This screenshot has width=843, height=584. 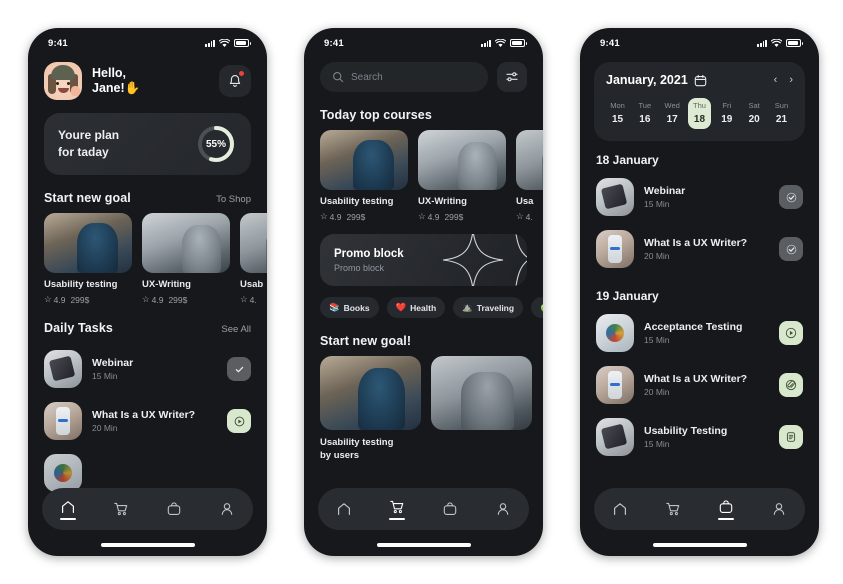 What do you see at coordinates (253, 259) in the screenshot?
I see `course-card: Usab ☆ 4.` at bounding box center [253, 259].